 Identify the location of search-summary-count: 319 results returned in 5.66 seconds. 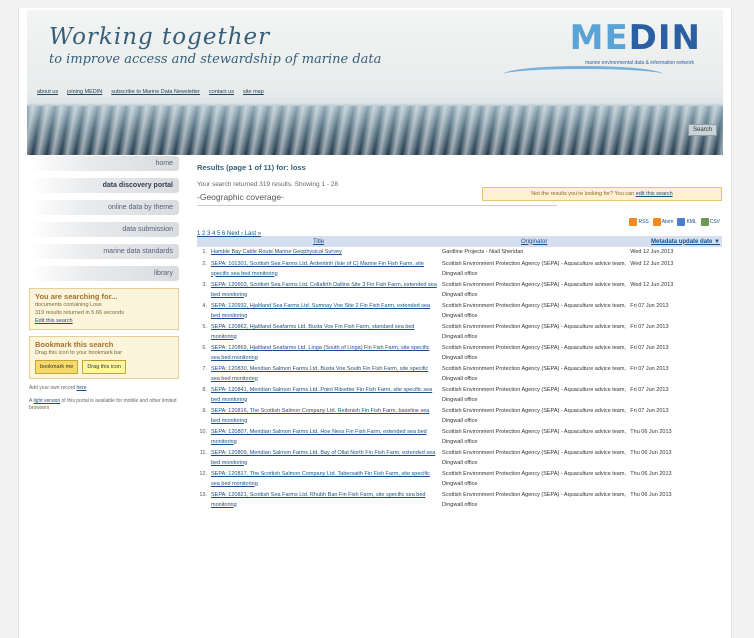
(79, 313).